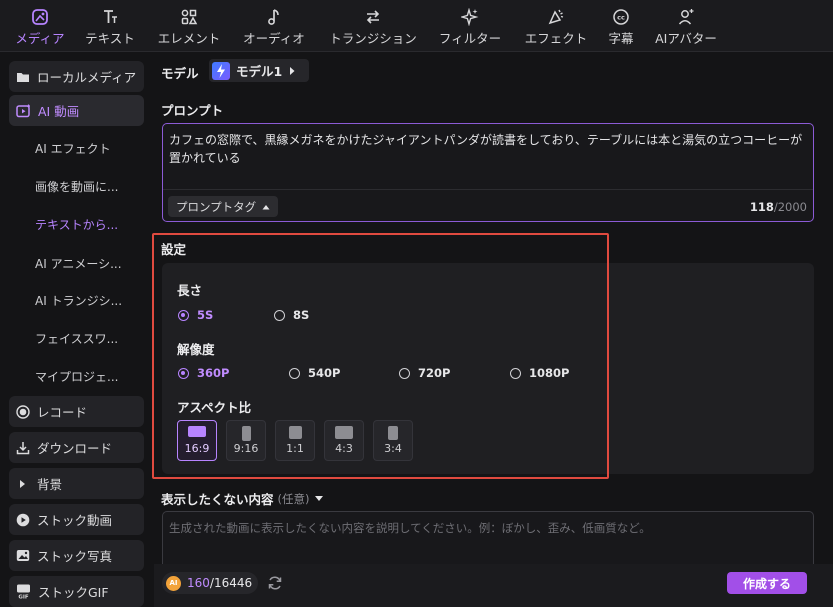 This screenshot has height=607, width=833. I want to click on sidebar-item-local-media: ローカルメディア, so click(76, 76).